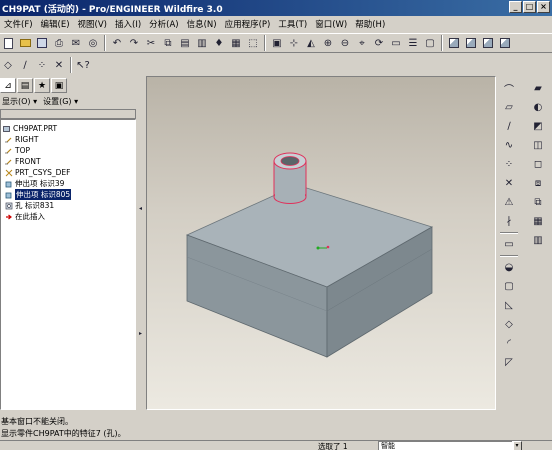  Describe the element at coordinates (509, 244) in the screenshot. I see `sketcher-tool-icon: ▭` at that location.